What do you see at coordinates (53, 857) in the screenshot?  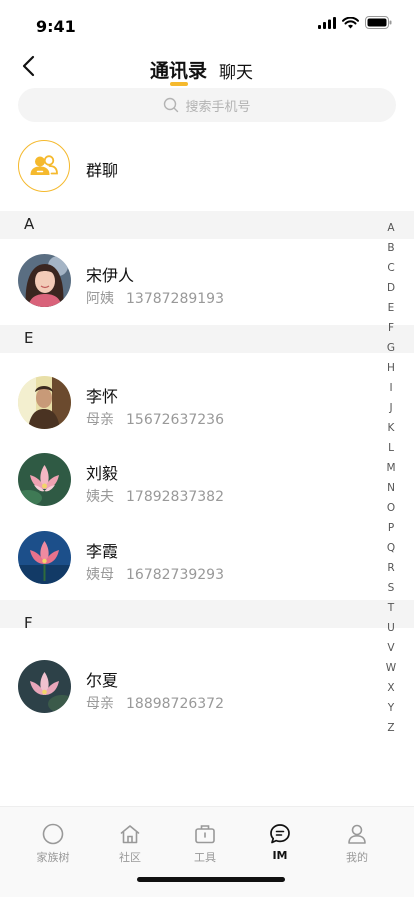 I see `tab-label: 家族树` at bounding box center [53, 857].